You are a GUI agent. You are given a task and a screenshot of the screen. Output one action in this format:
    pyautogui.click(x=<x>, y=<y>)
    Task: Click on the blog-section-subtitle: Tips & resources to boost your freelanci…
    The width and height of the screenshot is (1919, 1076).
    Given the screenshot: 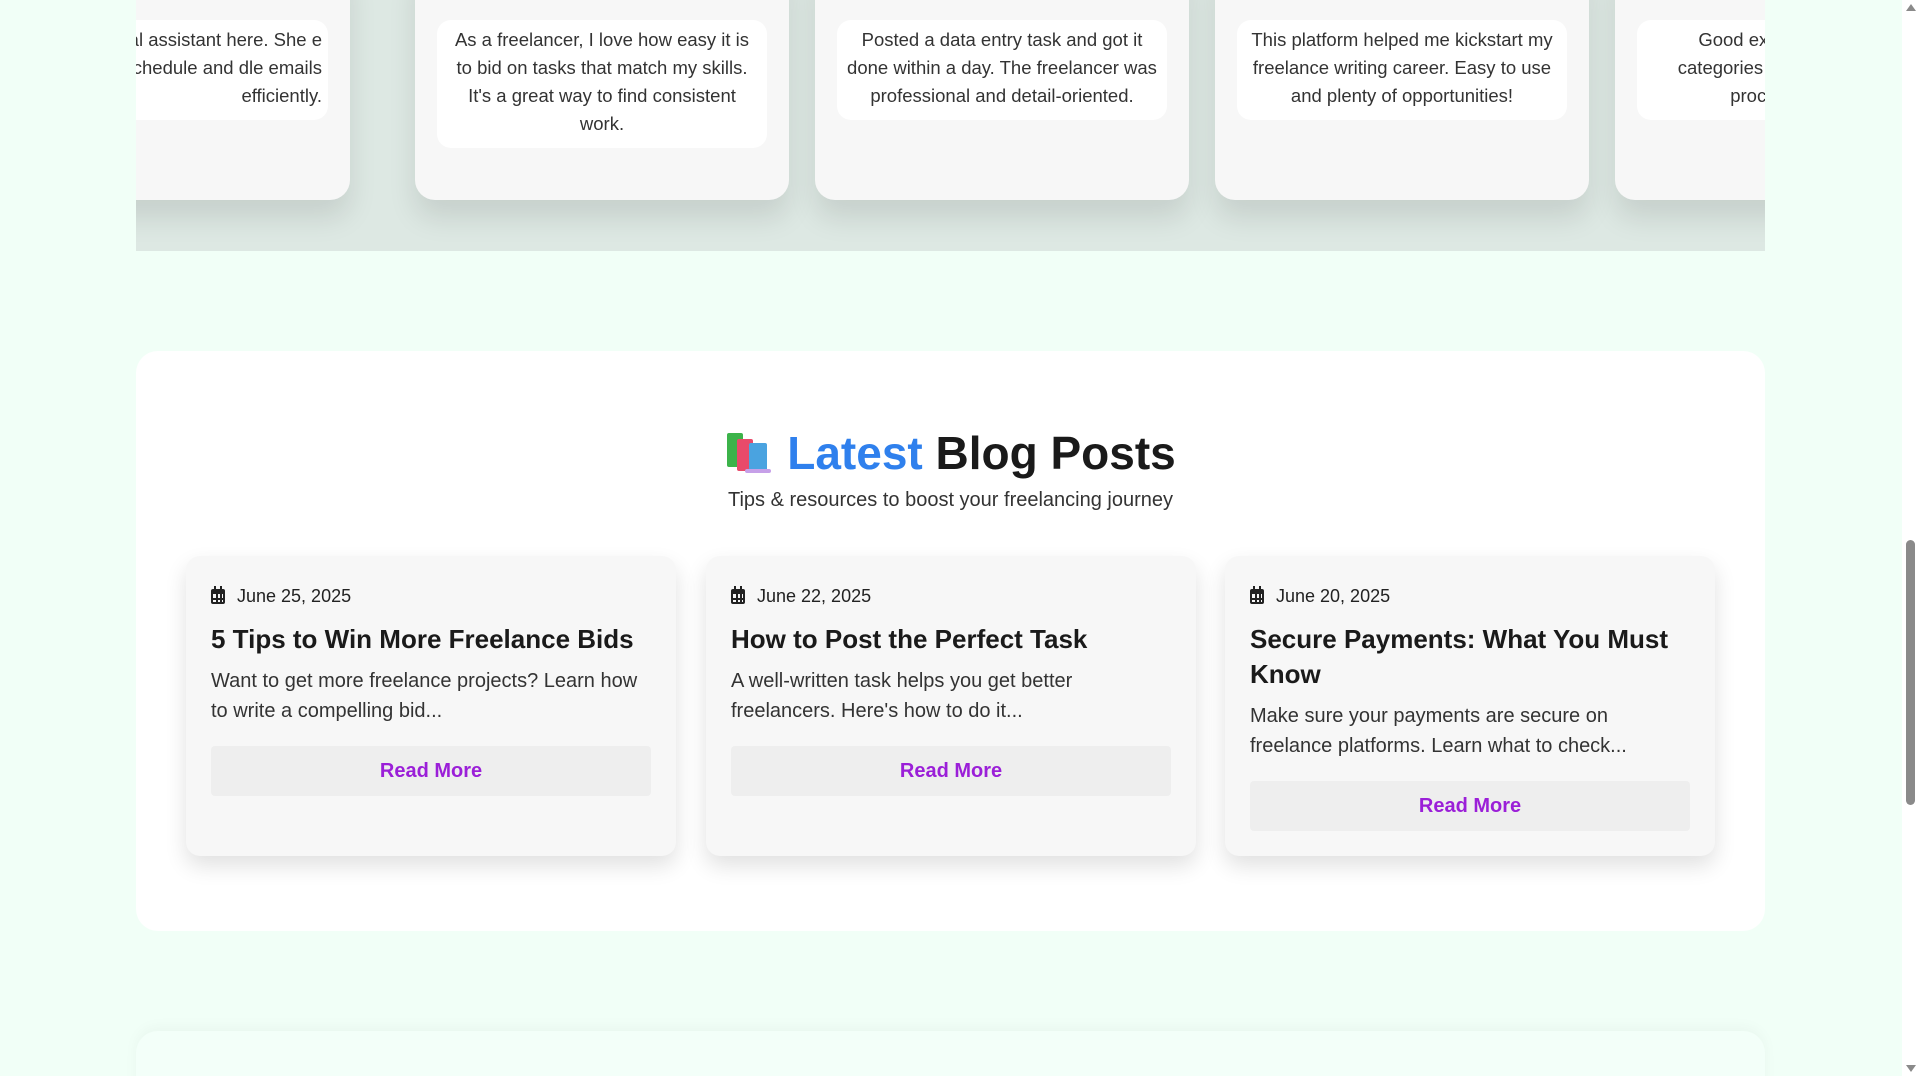 What is the action you would take?
    pyautogui.click(x=950, y=500)
    